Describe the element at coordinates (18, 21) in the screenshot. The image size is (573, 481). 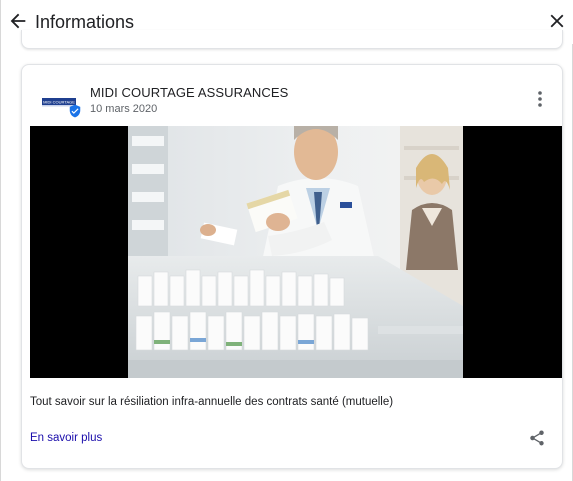
I see `arrow-back-icon` at that location.